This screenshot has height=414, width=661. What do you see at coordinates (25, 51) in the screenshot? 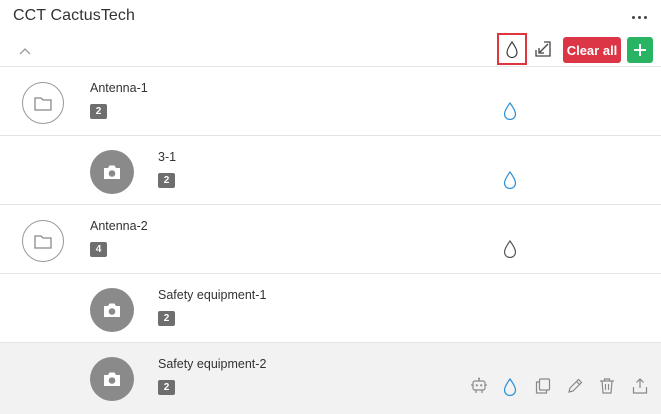
I see `chevron-up-icon` at bounding box center [25, 51].